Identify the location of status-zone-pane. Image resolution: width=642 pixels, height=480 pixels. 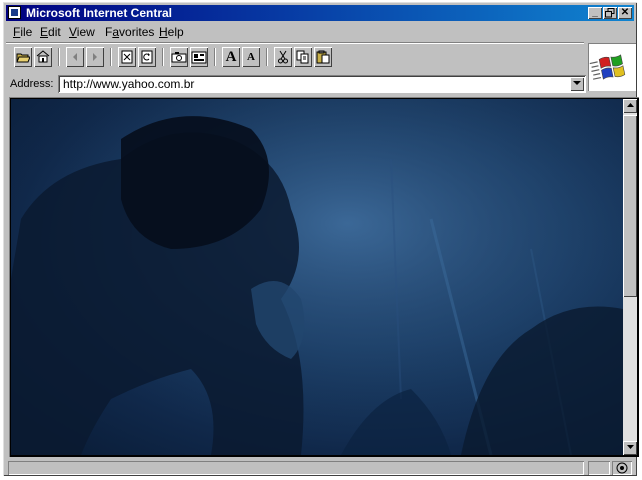
(599, 468).